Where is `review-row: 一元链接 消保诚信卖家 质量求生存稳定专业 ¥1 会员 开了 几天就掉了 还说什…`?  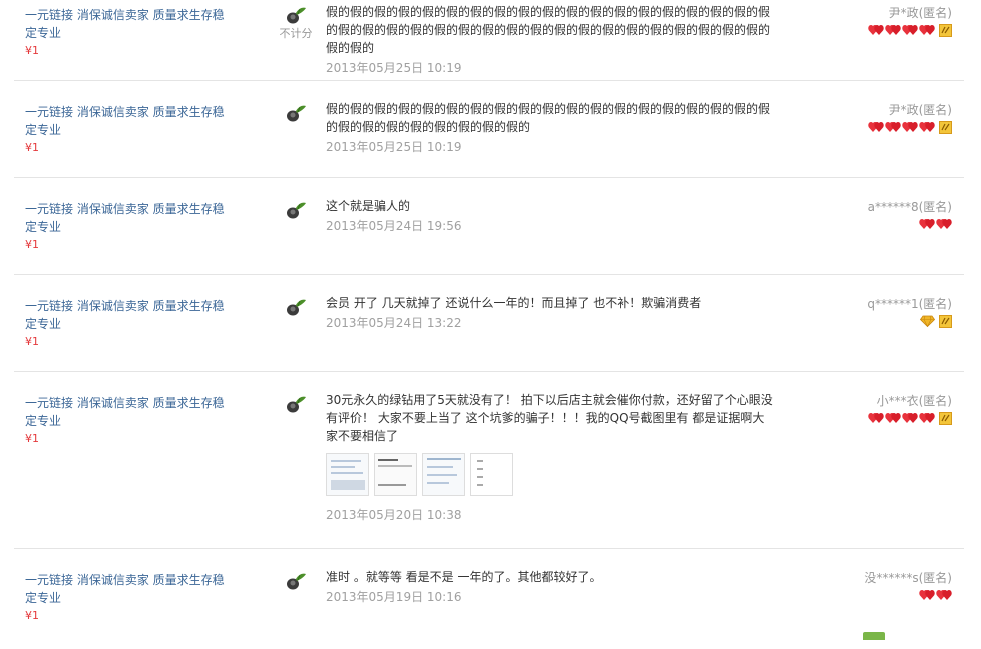 review-row: 一元链接 消保诚信卖家 质量求生存稳定专业 ¥1 会员 开了 几天就掉了 还说什… is located at coordinates (489, 323).